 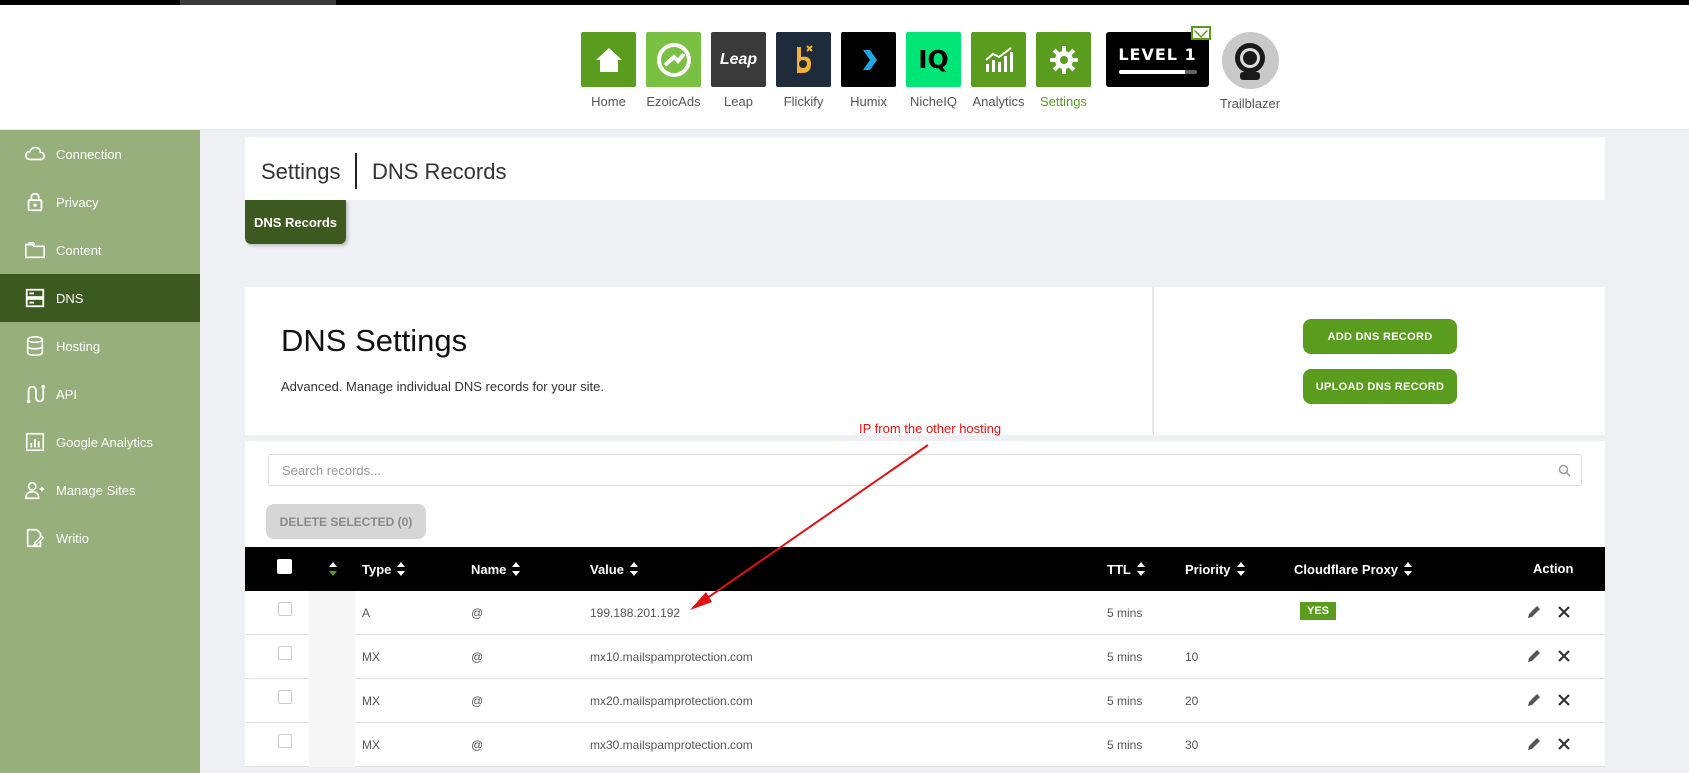 I want to click on table-row: A @ 199.188.201.192 5 mins YES, so click(x=925, y=613).